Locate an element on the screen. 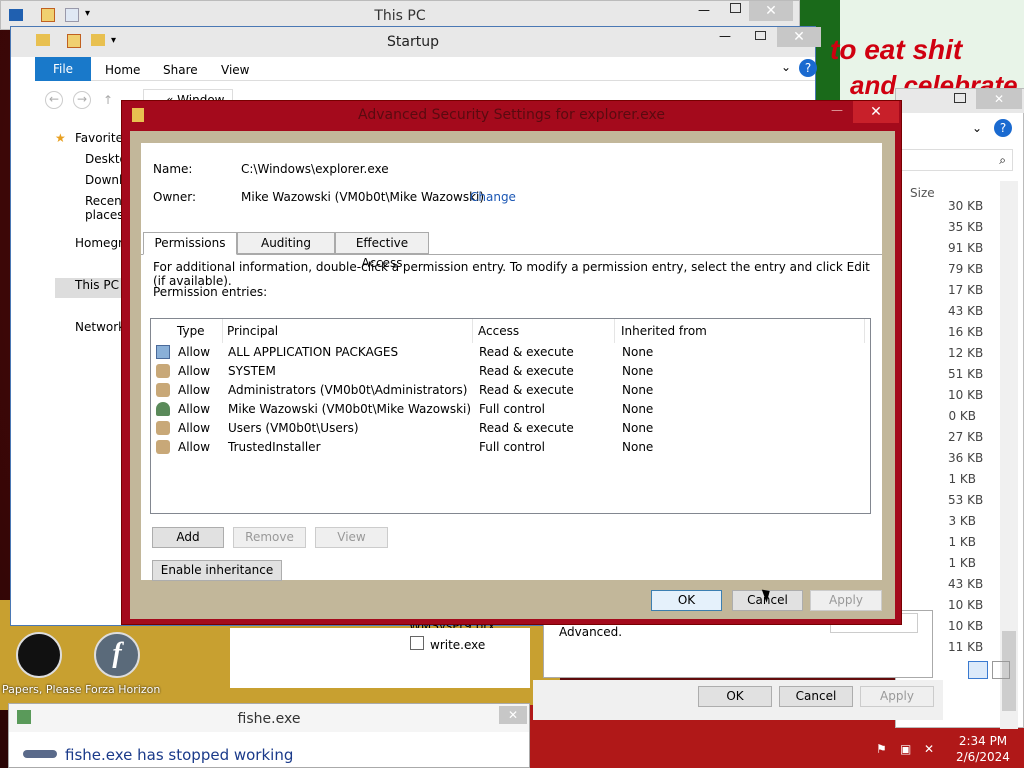  network-icon: ▣ is located at coordinates (905, 749).